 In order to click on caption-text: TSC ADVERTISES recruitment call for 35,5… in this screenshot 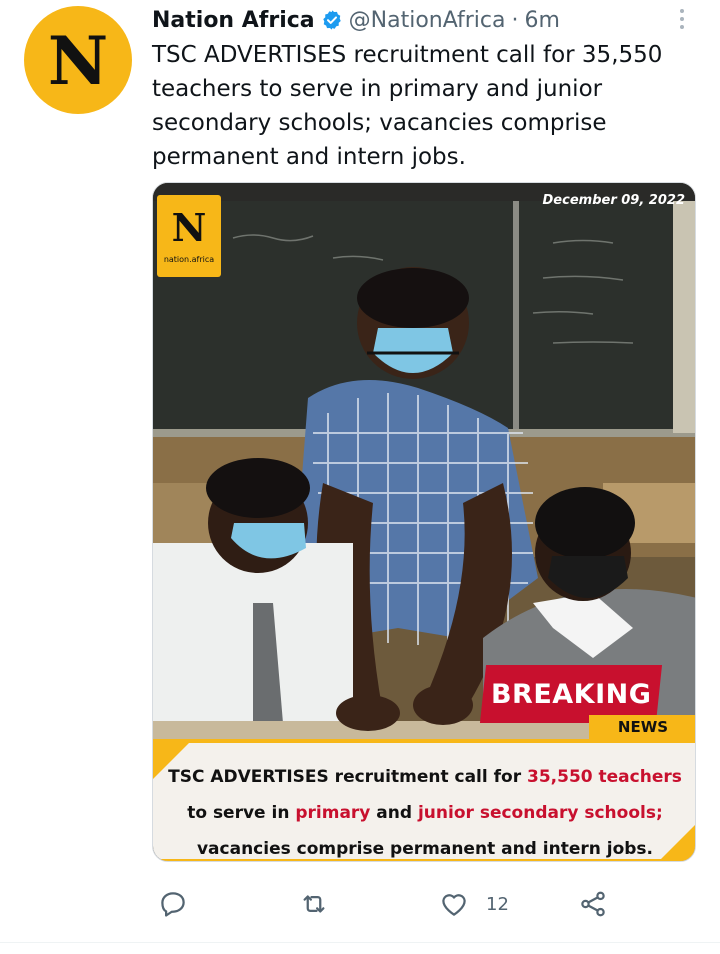, I will do `click(425, 810)`.